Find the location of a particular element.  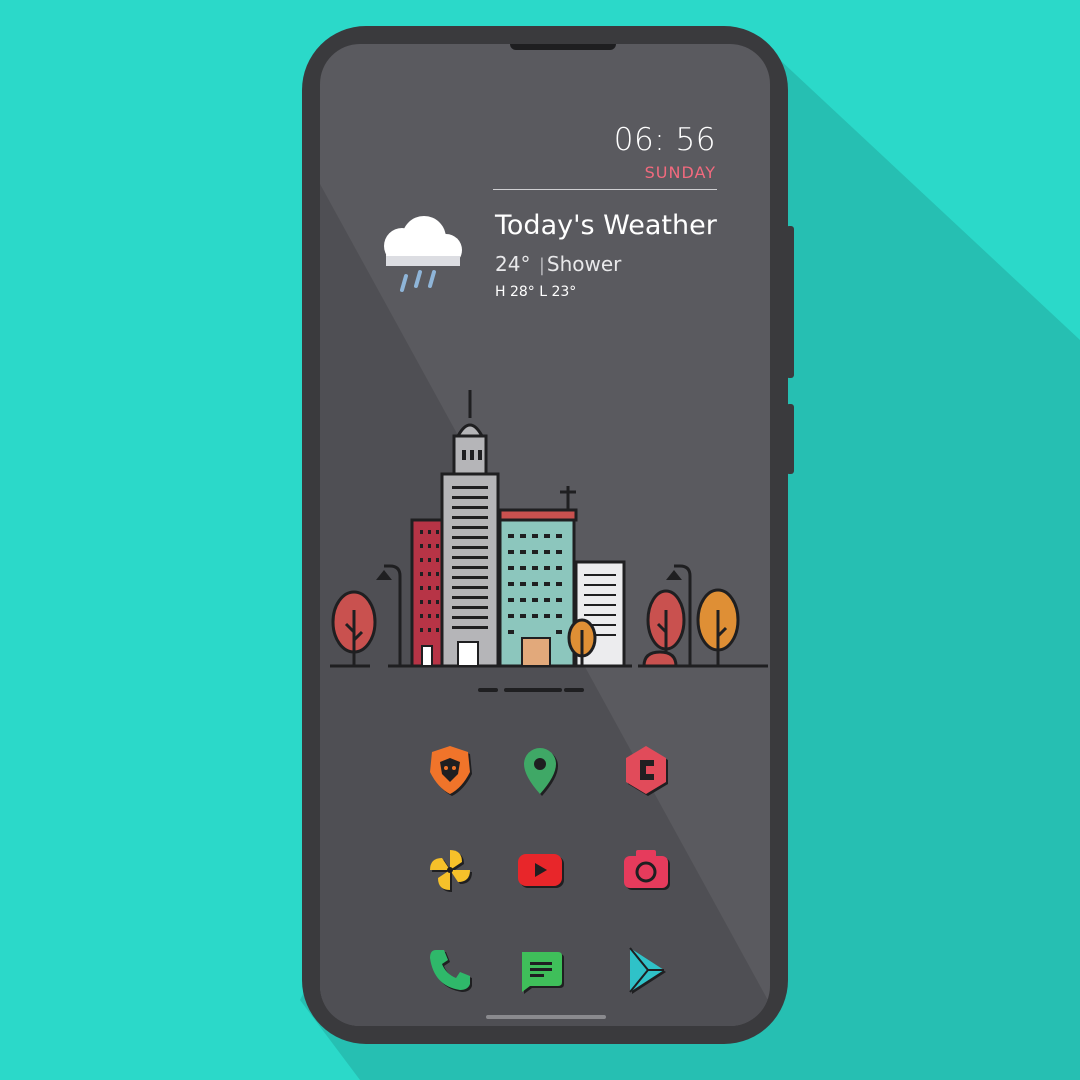

weather-summary: 24° | Shower is located at coordinates (558, 264).